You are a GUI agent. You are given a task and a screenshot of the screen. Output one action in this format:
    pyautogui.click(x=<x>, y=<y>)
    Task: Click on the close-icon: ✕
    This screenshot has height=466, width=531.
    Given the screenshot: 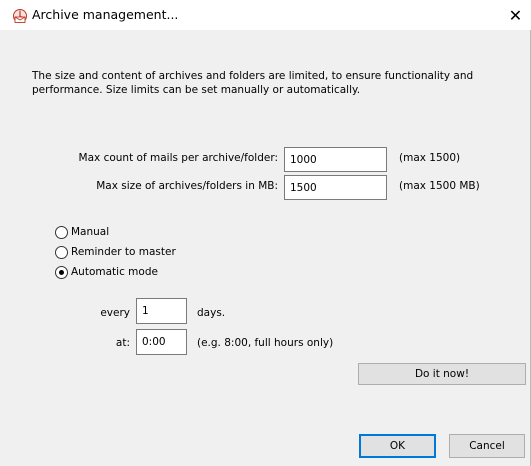 What is the action you would take?
    pyautogui.click(x=515, y=16)
    